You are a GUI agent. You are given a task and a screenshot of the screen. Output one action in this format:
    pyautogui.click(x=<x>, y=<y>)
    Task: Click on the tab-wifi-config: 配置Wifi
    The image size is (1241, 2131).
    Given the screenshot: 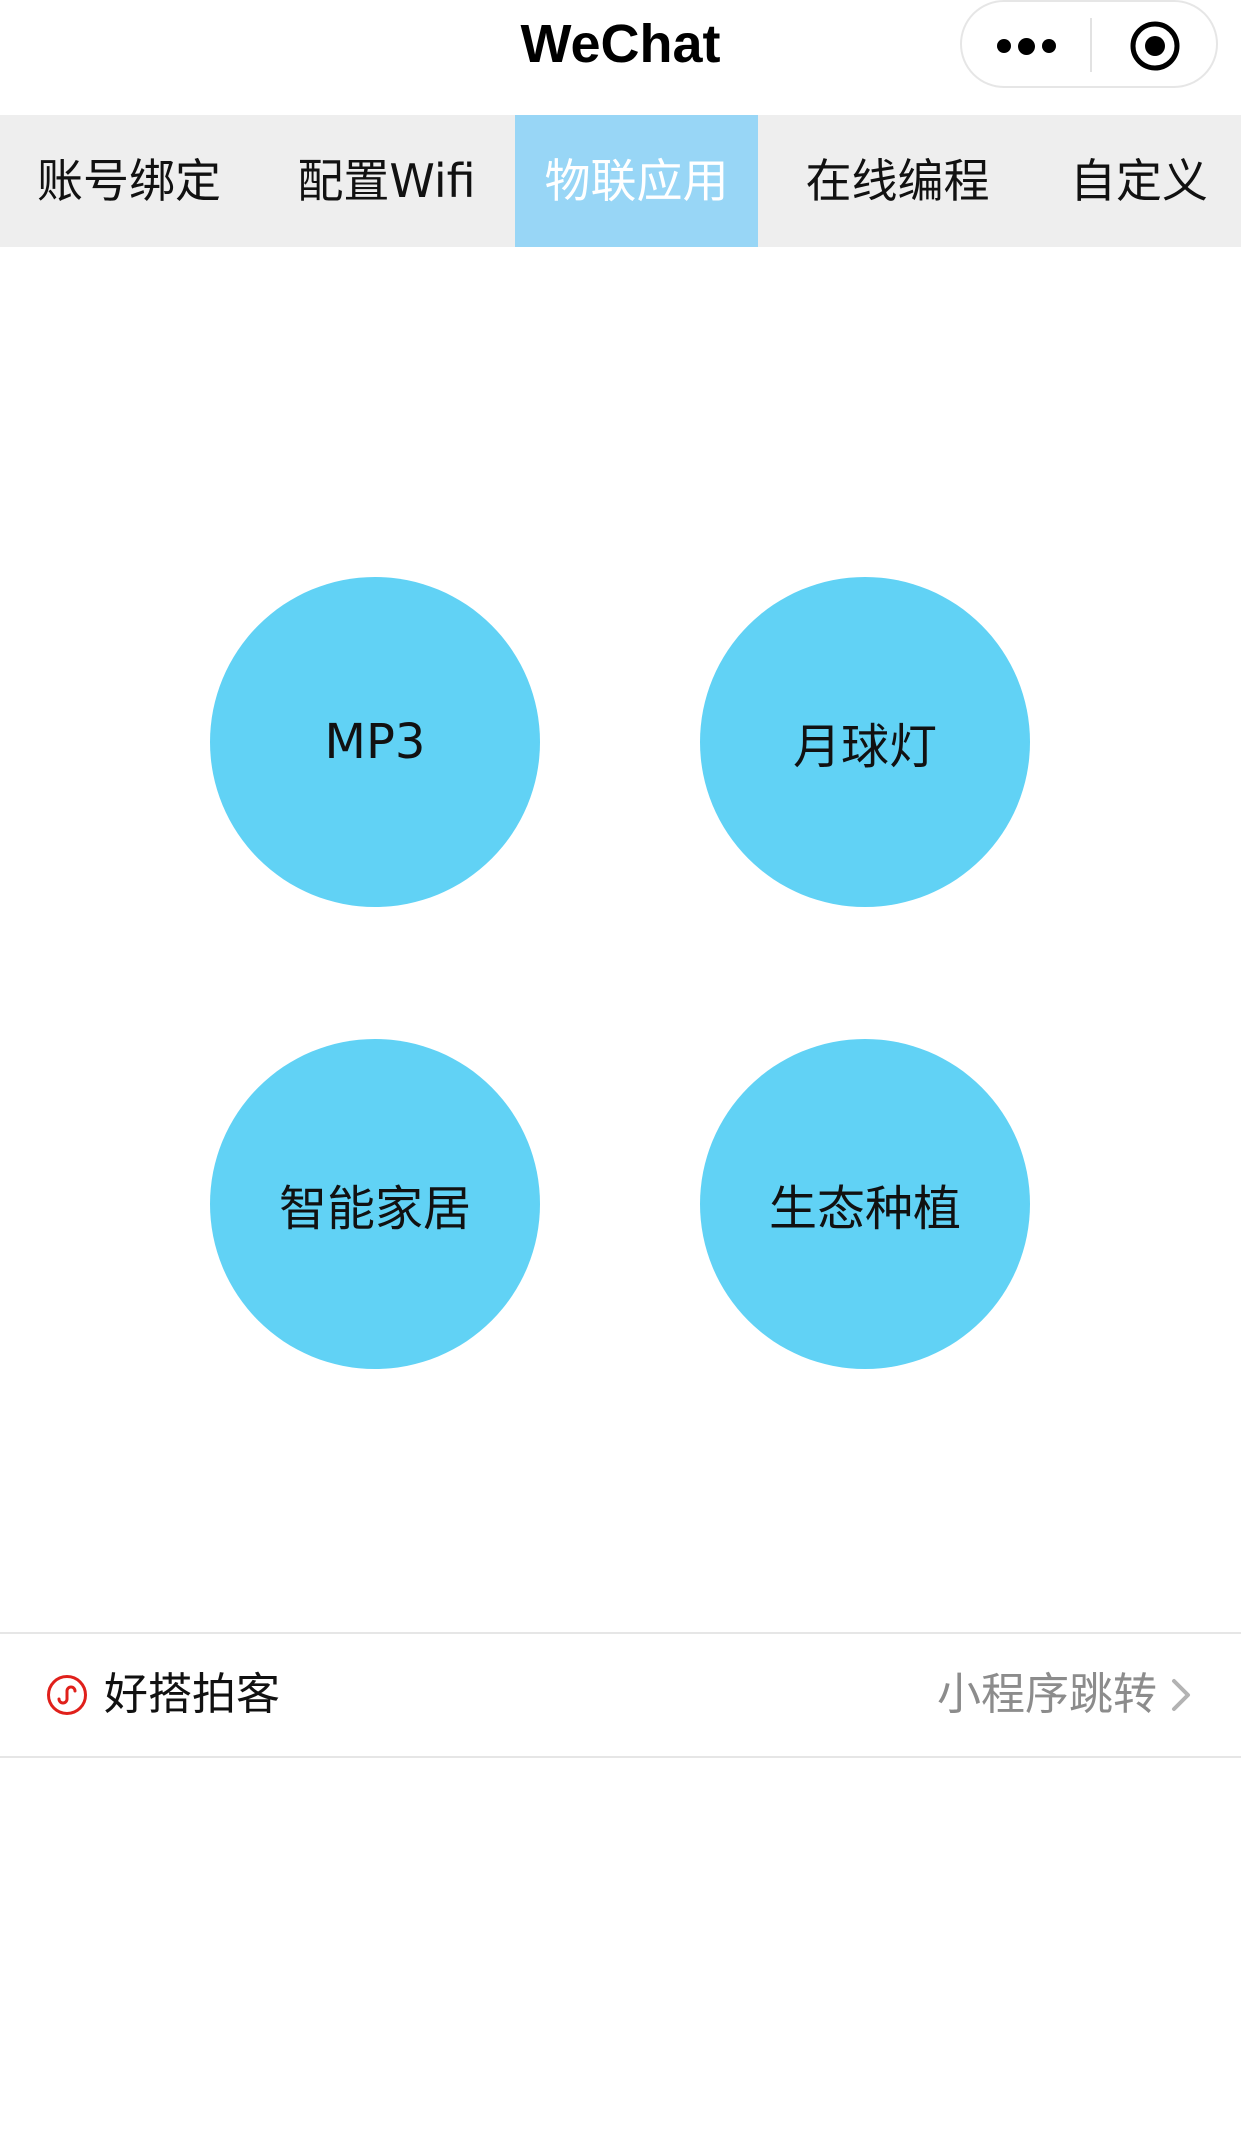 What is the action you would take?
    pyautogui.click(x=386, y=181)
    